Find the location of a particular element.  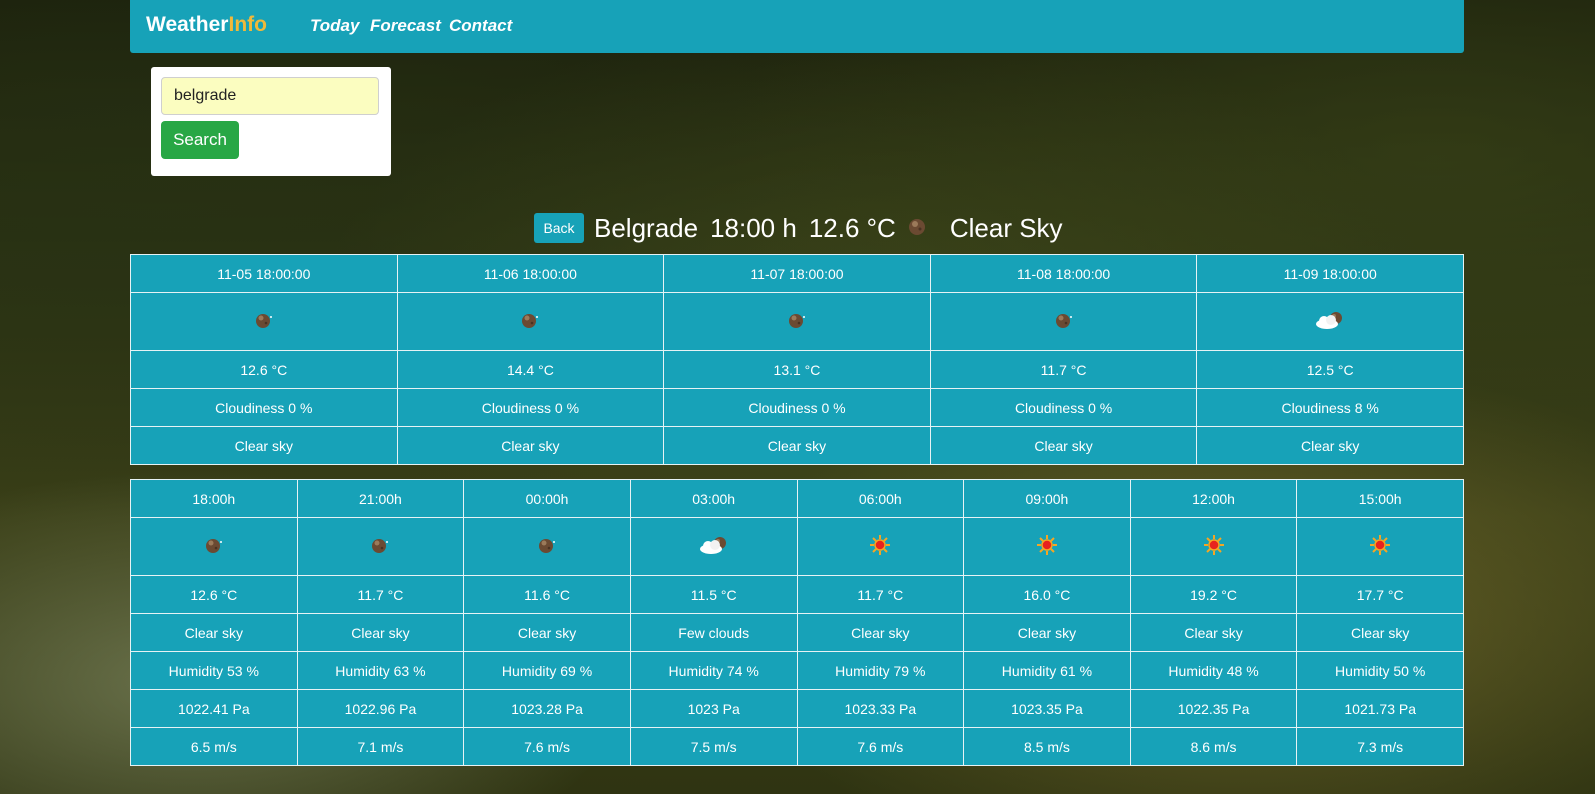

search-input is located at coordinates (270, 96).